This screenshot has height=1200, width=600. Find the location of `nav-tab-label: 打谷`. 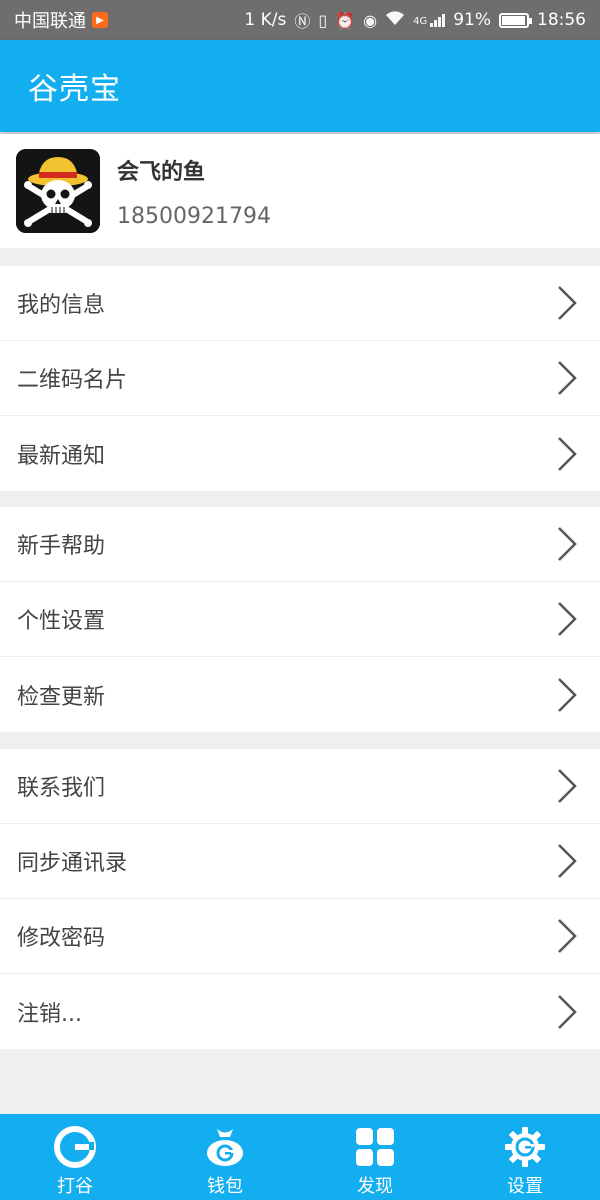

nav-tab-label: 打谷 is located at coordinates (75, 1186).